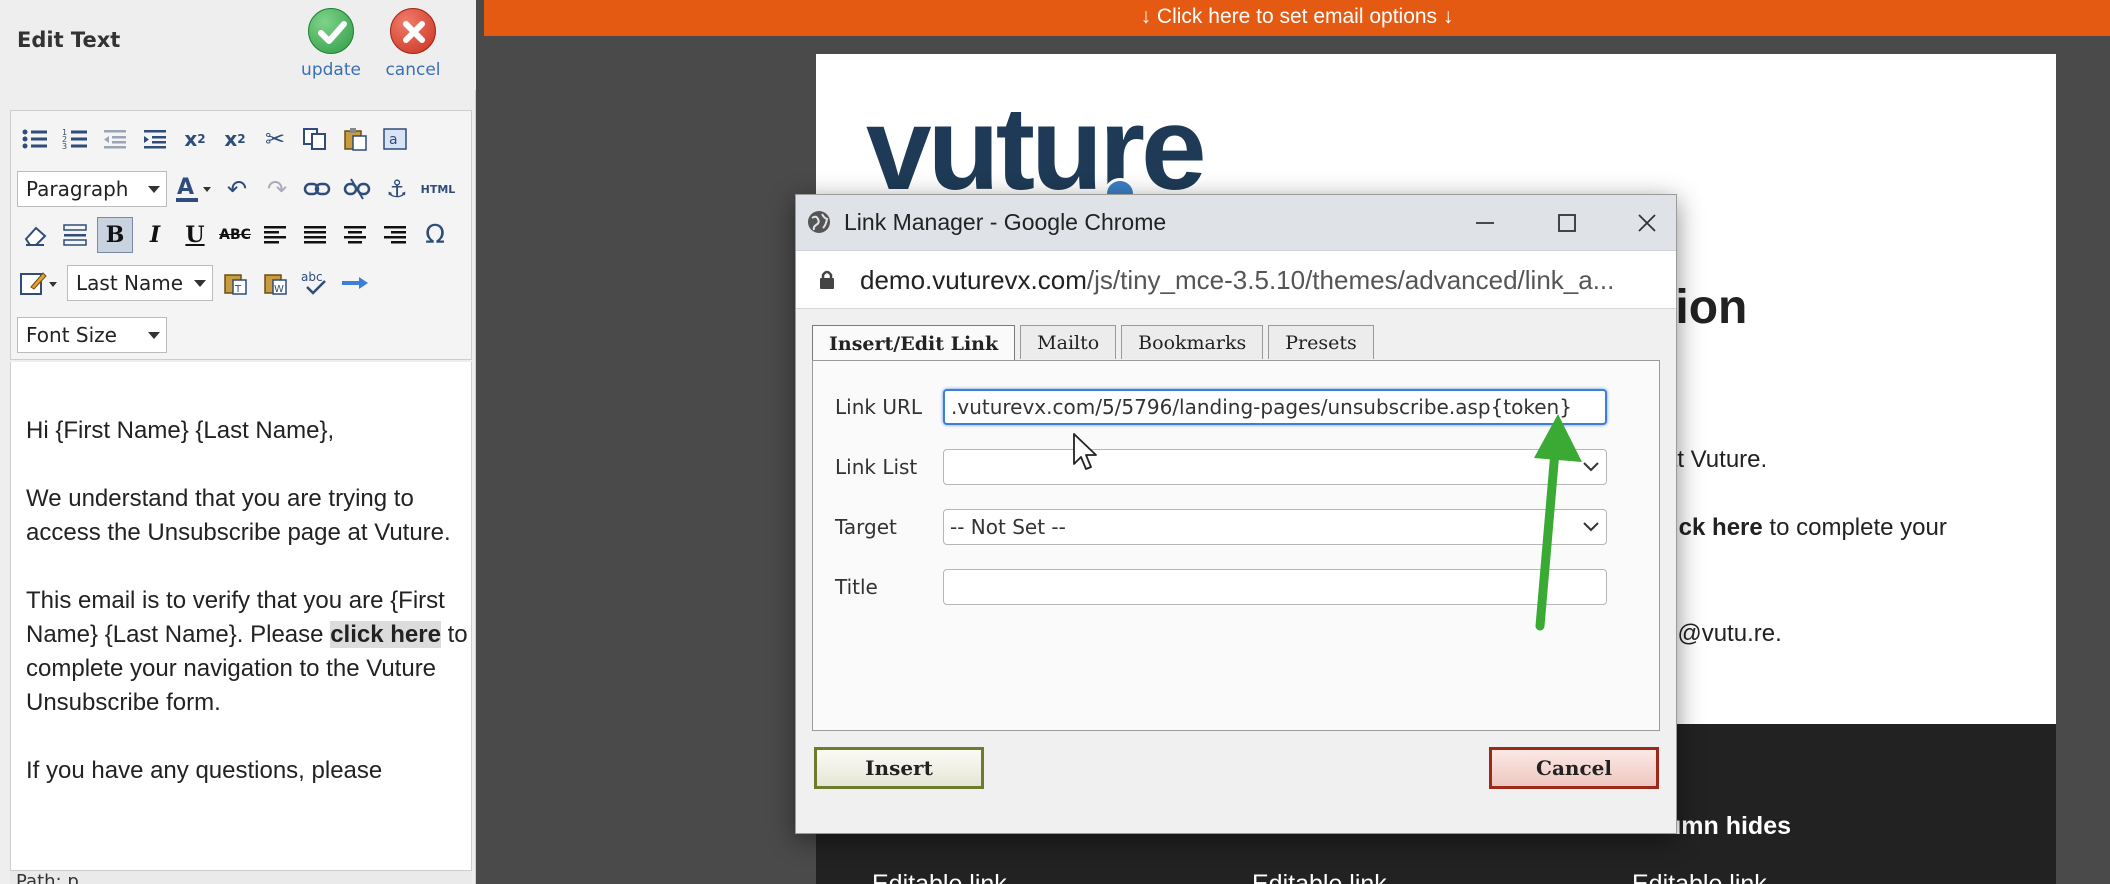 The image size is (2110, 884). What do you see at coordinates (1319, 877) in the screenshot?
I see `editable-link-2: Editable link` at bounding box center [1319, 877].